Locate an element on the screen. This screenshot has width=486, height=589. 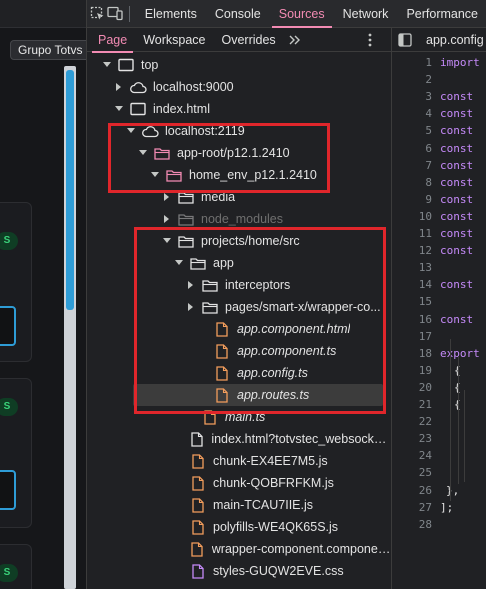
code-line: import is located at coordinates (460, 62).